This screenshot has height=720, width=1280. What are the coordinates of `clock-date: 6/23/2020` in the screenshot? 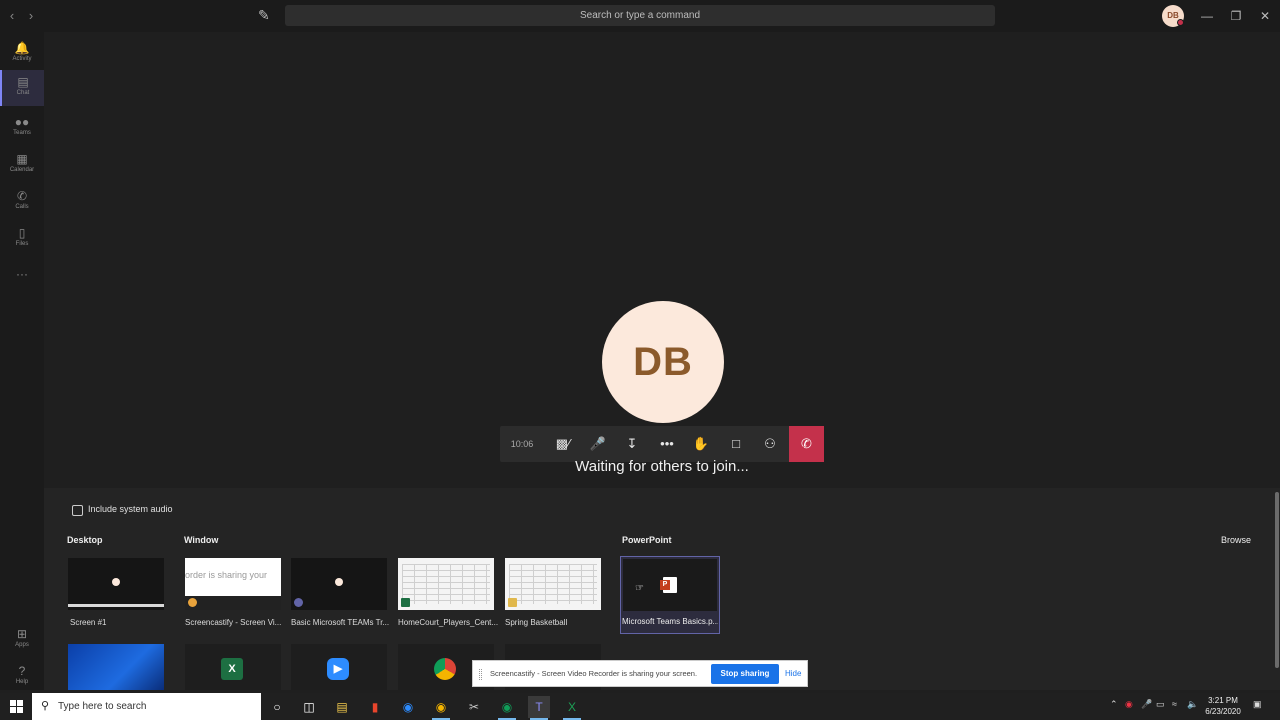 It's located at (1223, 711).